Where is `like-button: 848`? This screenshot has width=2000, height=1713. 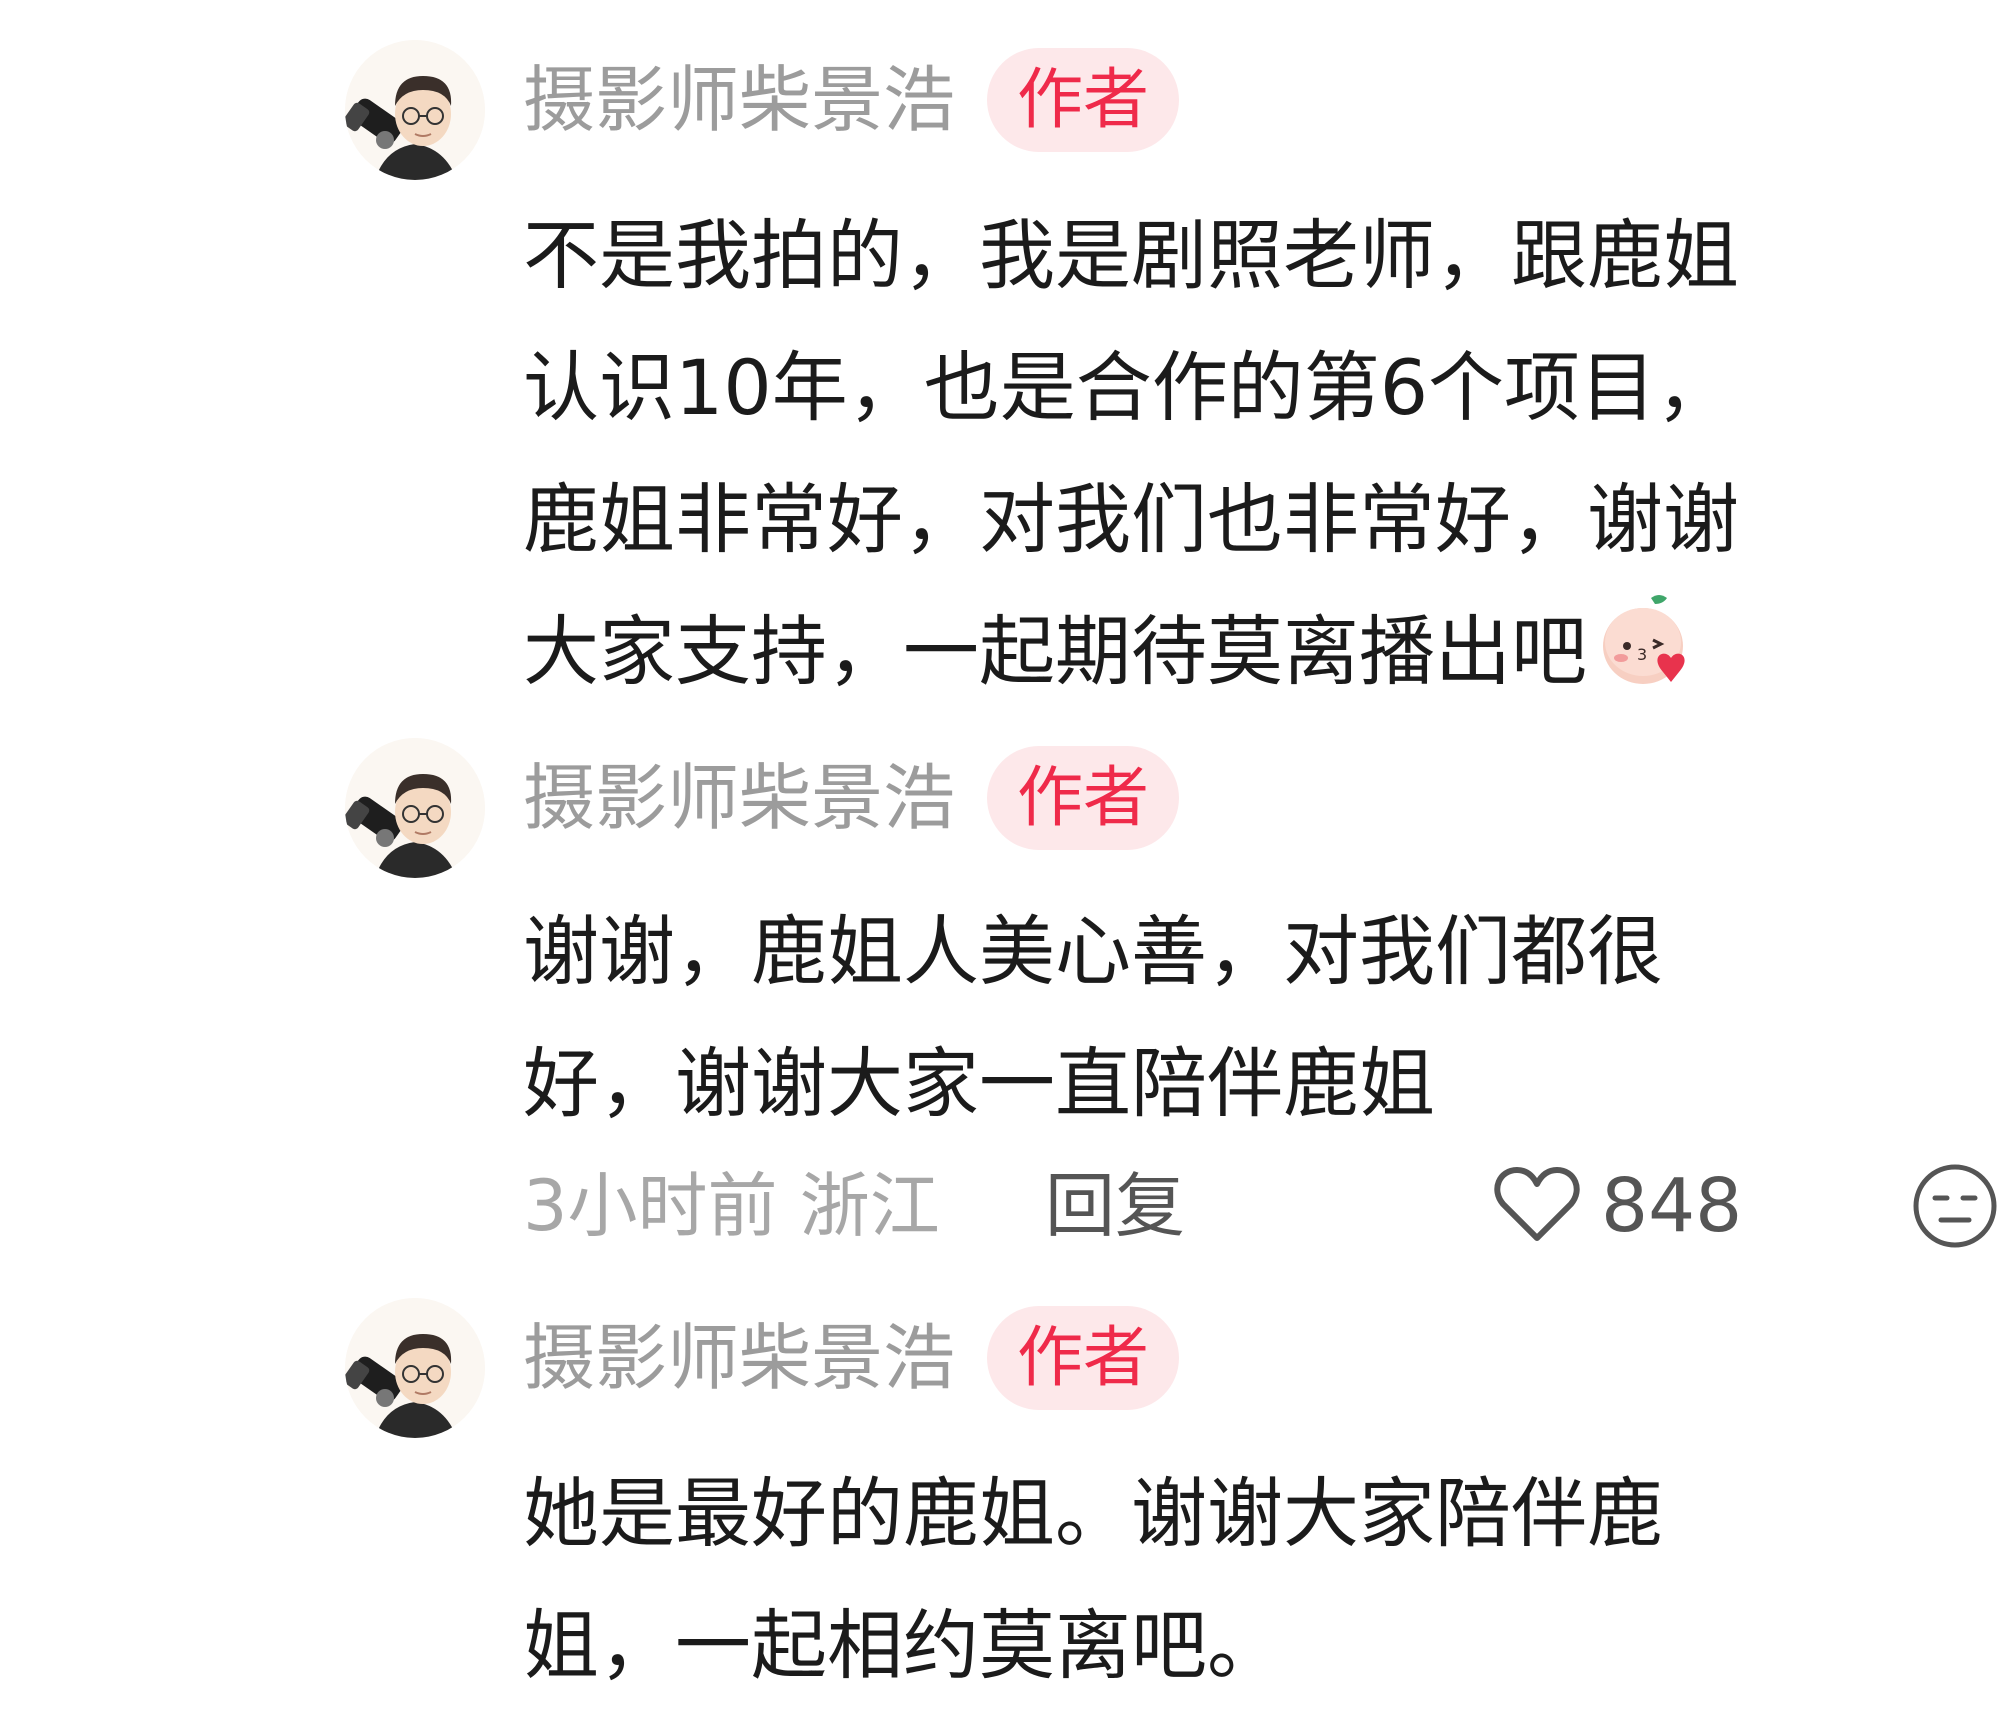
like-button: 848 is located at coordinates (1617, 1206).